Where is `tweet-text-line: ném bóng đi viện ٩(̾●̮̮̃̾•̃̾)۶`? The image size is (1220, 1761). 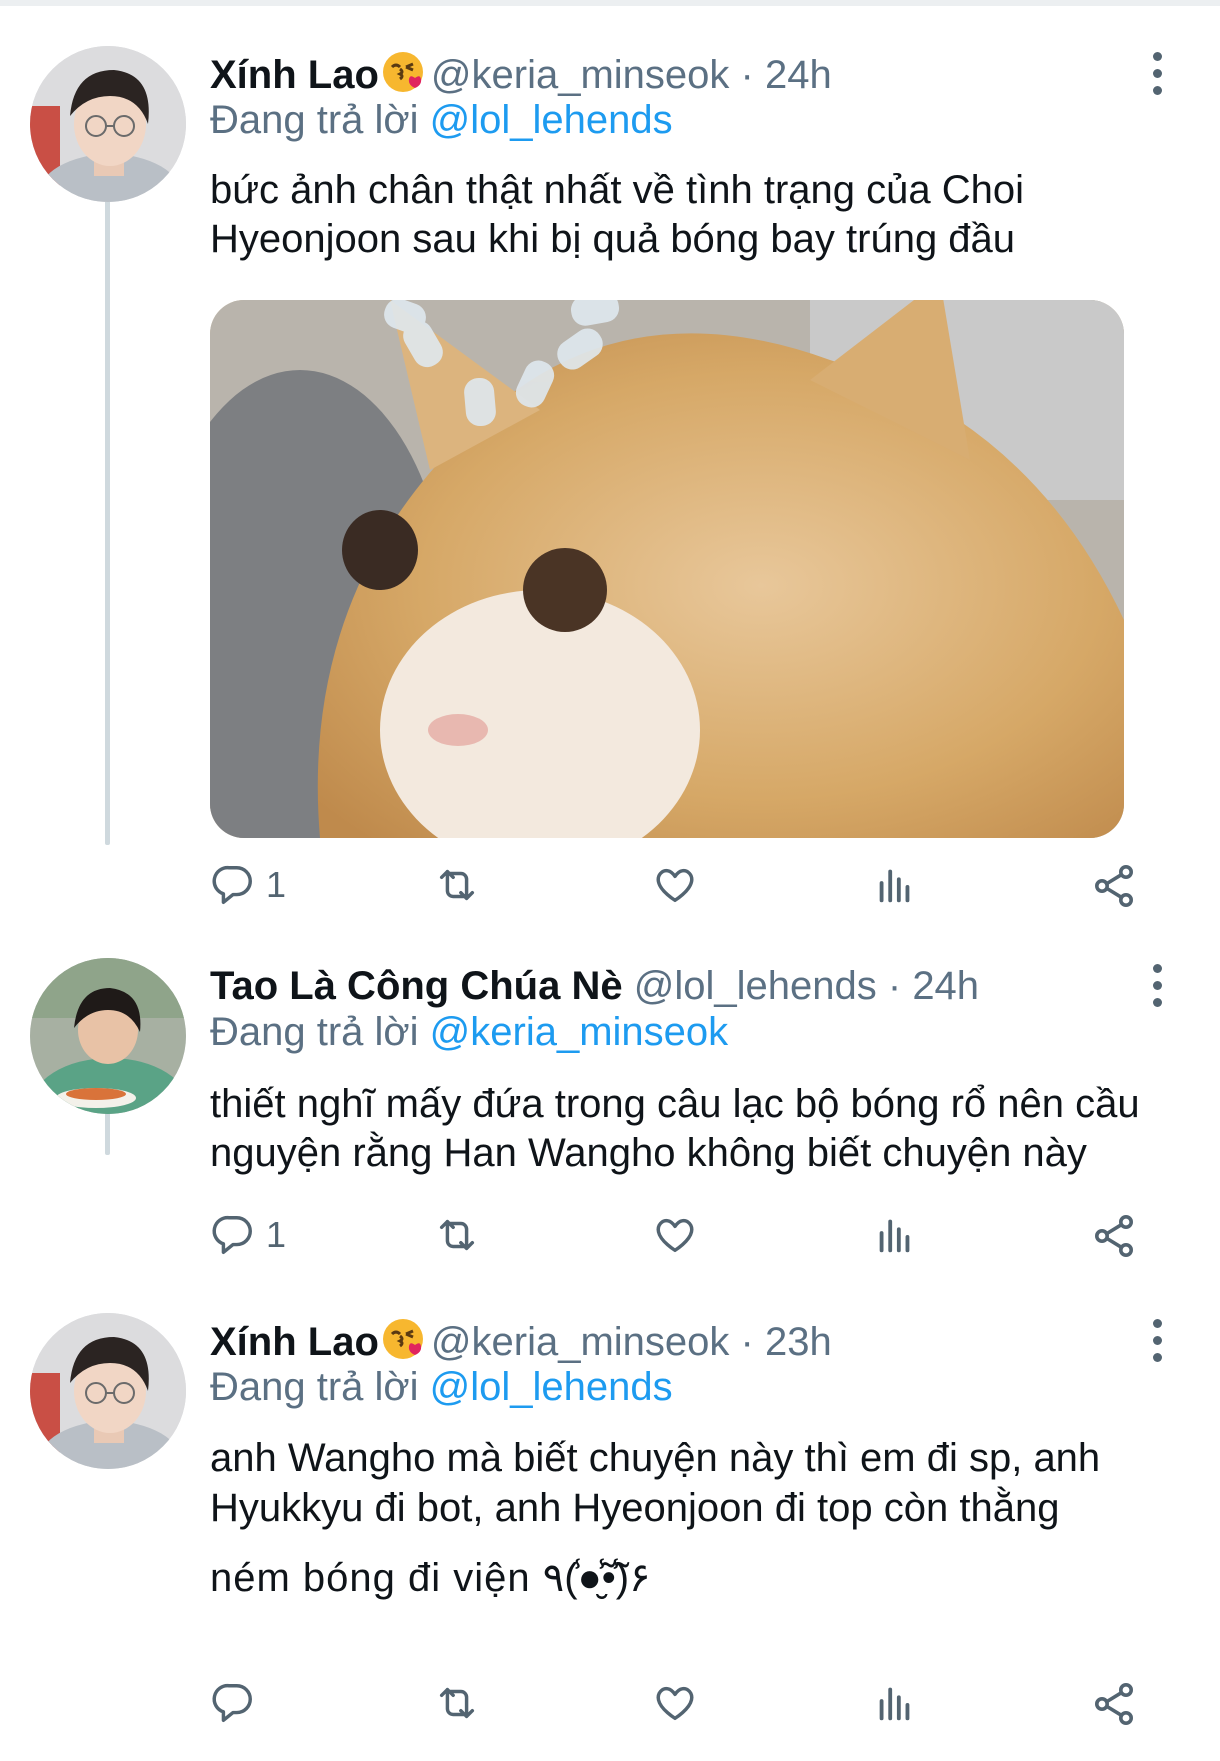 tweet-text-line: ném bóng đi viện ٩(̾●̮̮̃̾•̃̾)۶ is located at coordinates (430, 1578).